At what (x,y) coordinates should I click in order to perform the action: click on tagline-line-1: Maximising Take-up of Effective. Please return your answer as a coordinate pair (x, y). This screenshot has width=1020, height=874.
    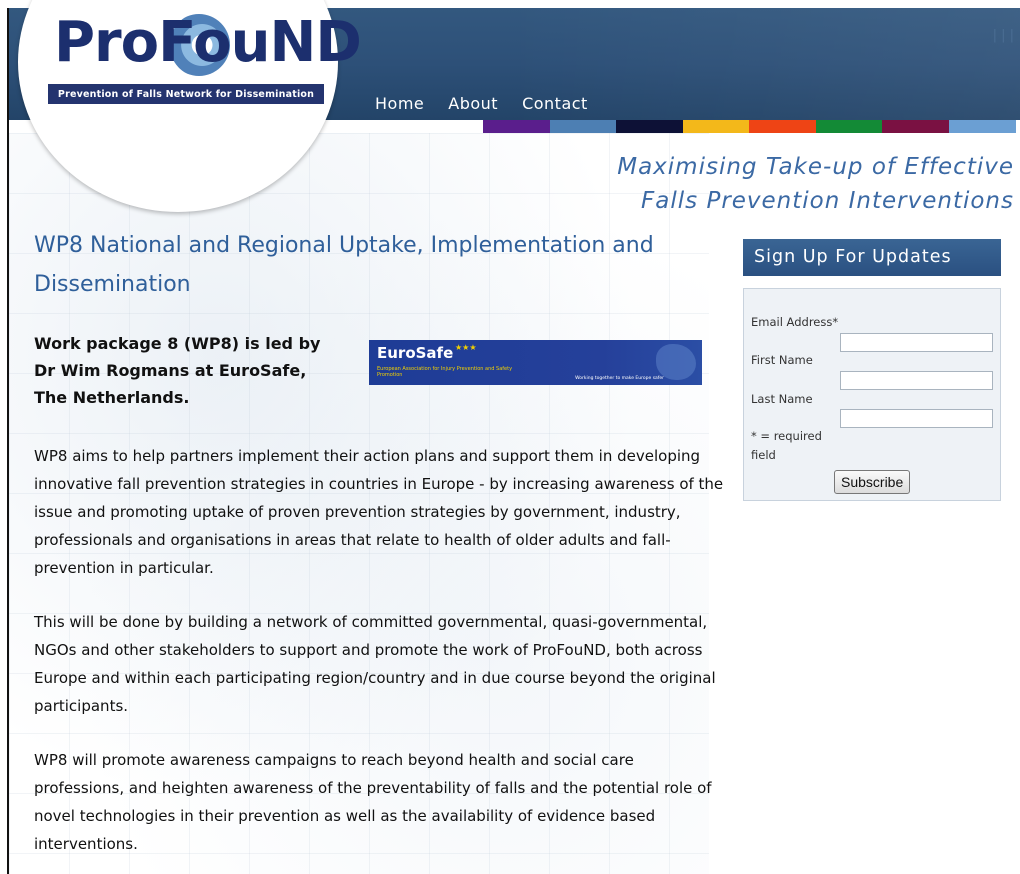
    Looking at the image, I should click on (815, 167).